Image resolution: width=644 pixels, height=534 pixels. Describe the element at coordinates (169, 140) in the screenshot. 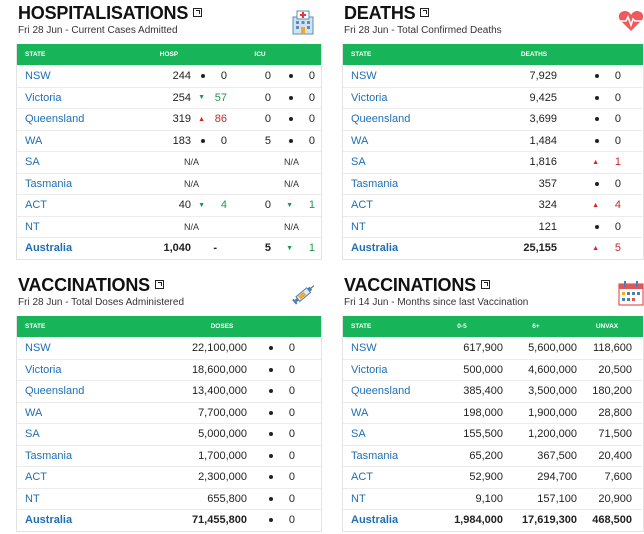

I see `table-row: WA 183 0 5 0` at that location.